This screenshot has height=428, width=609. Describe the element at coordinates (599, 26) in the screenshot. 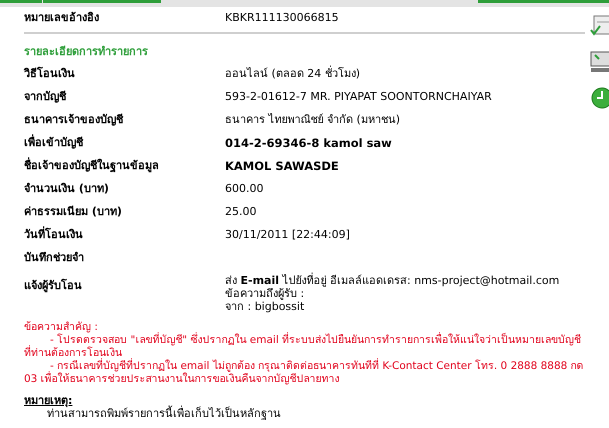

I see `document-check-icon` at that location.